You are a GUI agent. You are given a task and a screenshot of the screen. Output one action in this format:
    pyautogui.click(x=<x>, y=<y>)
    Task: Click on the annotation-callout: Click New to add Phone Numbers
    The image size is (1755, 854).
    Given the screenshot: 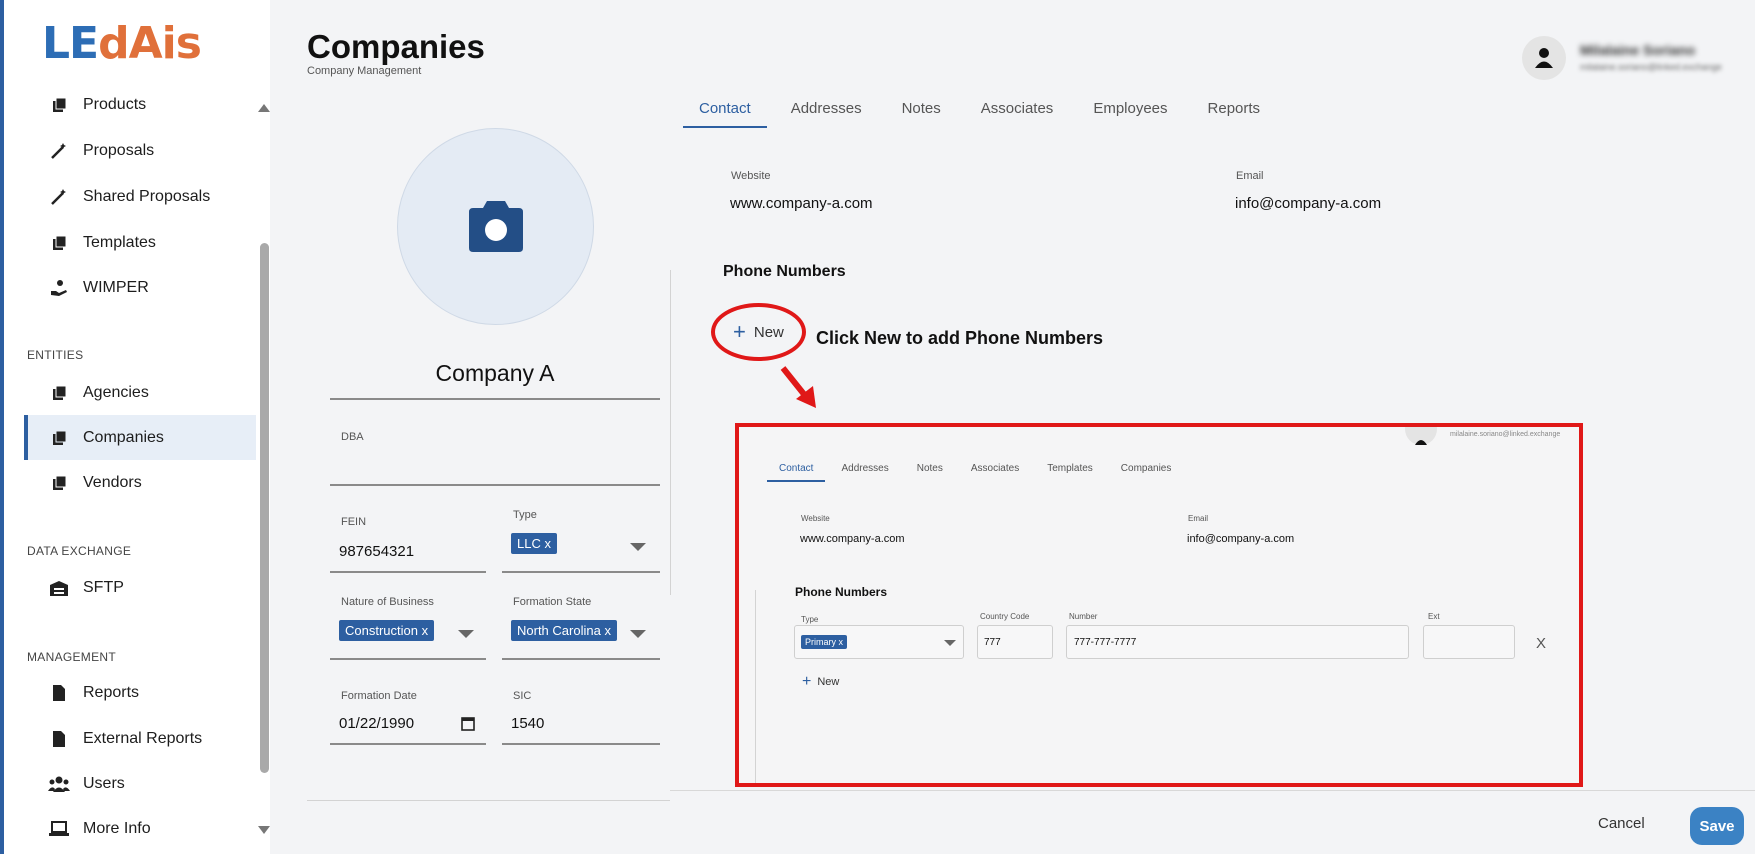 What is the action you would take?
    pyautogui.click(x=960, y=338)
    